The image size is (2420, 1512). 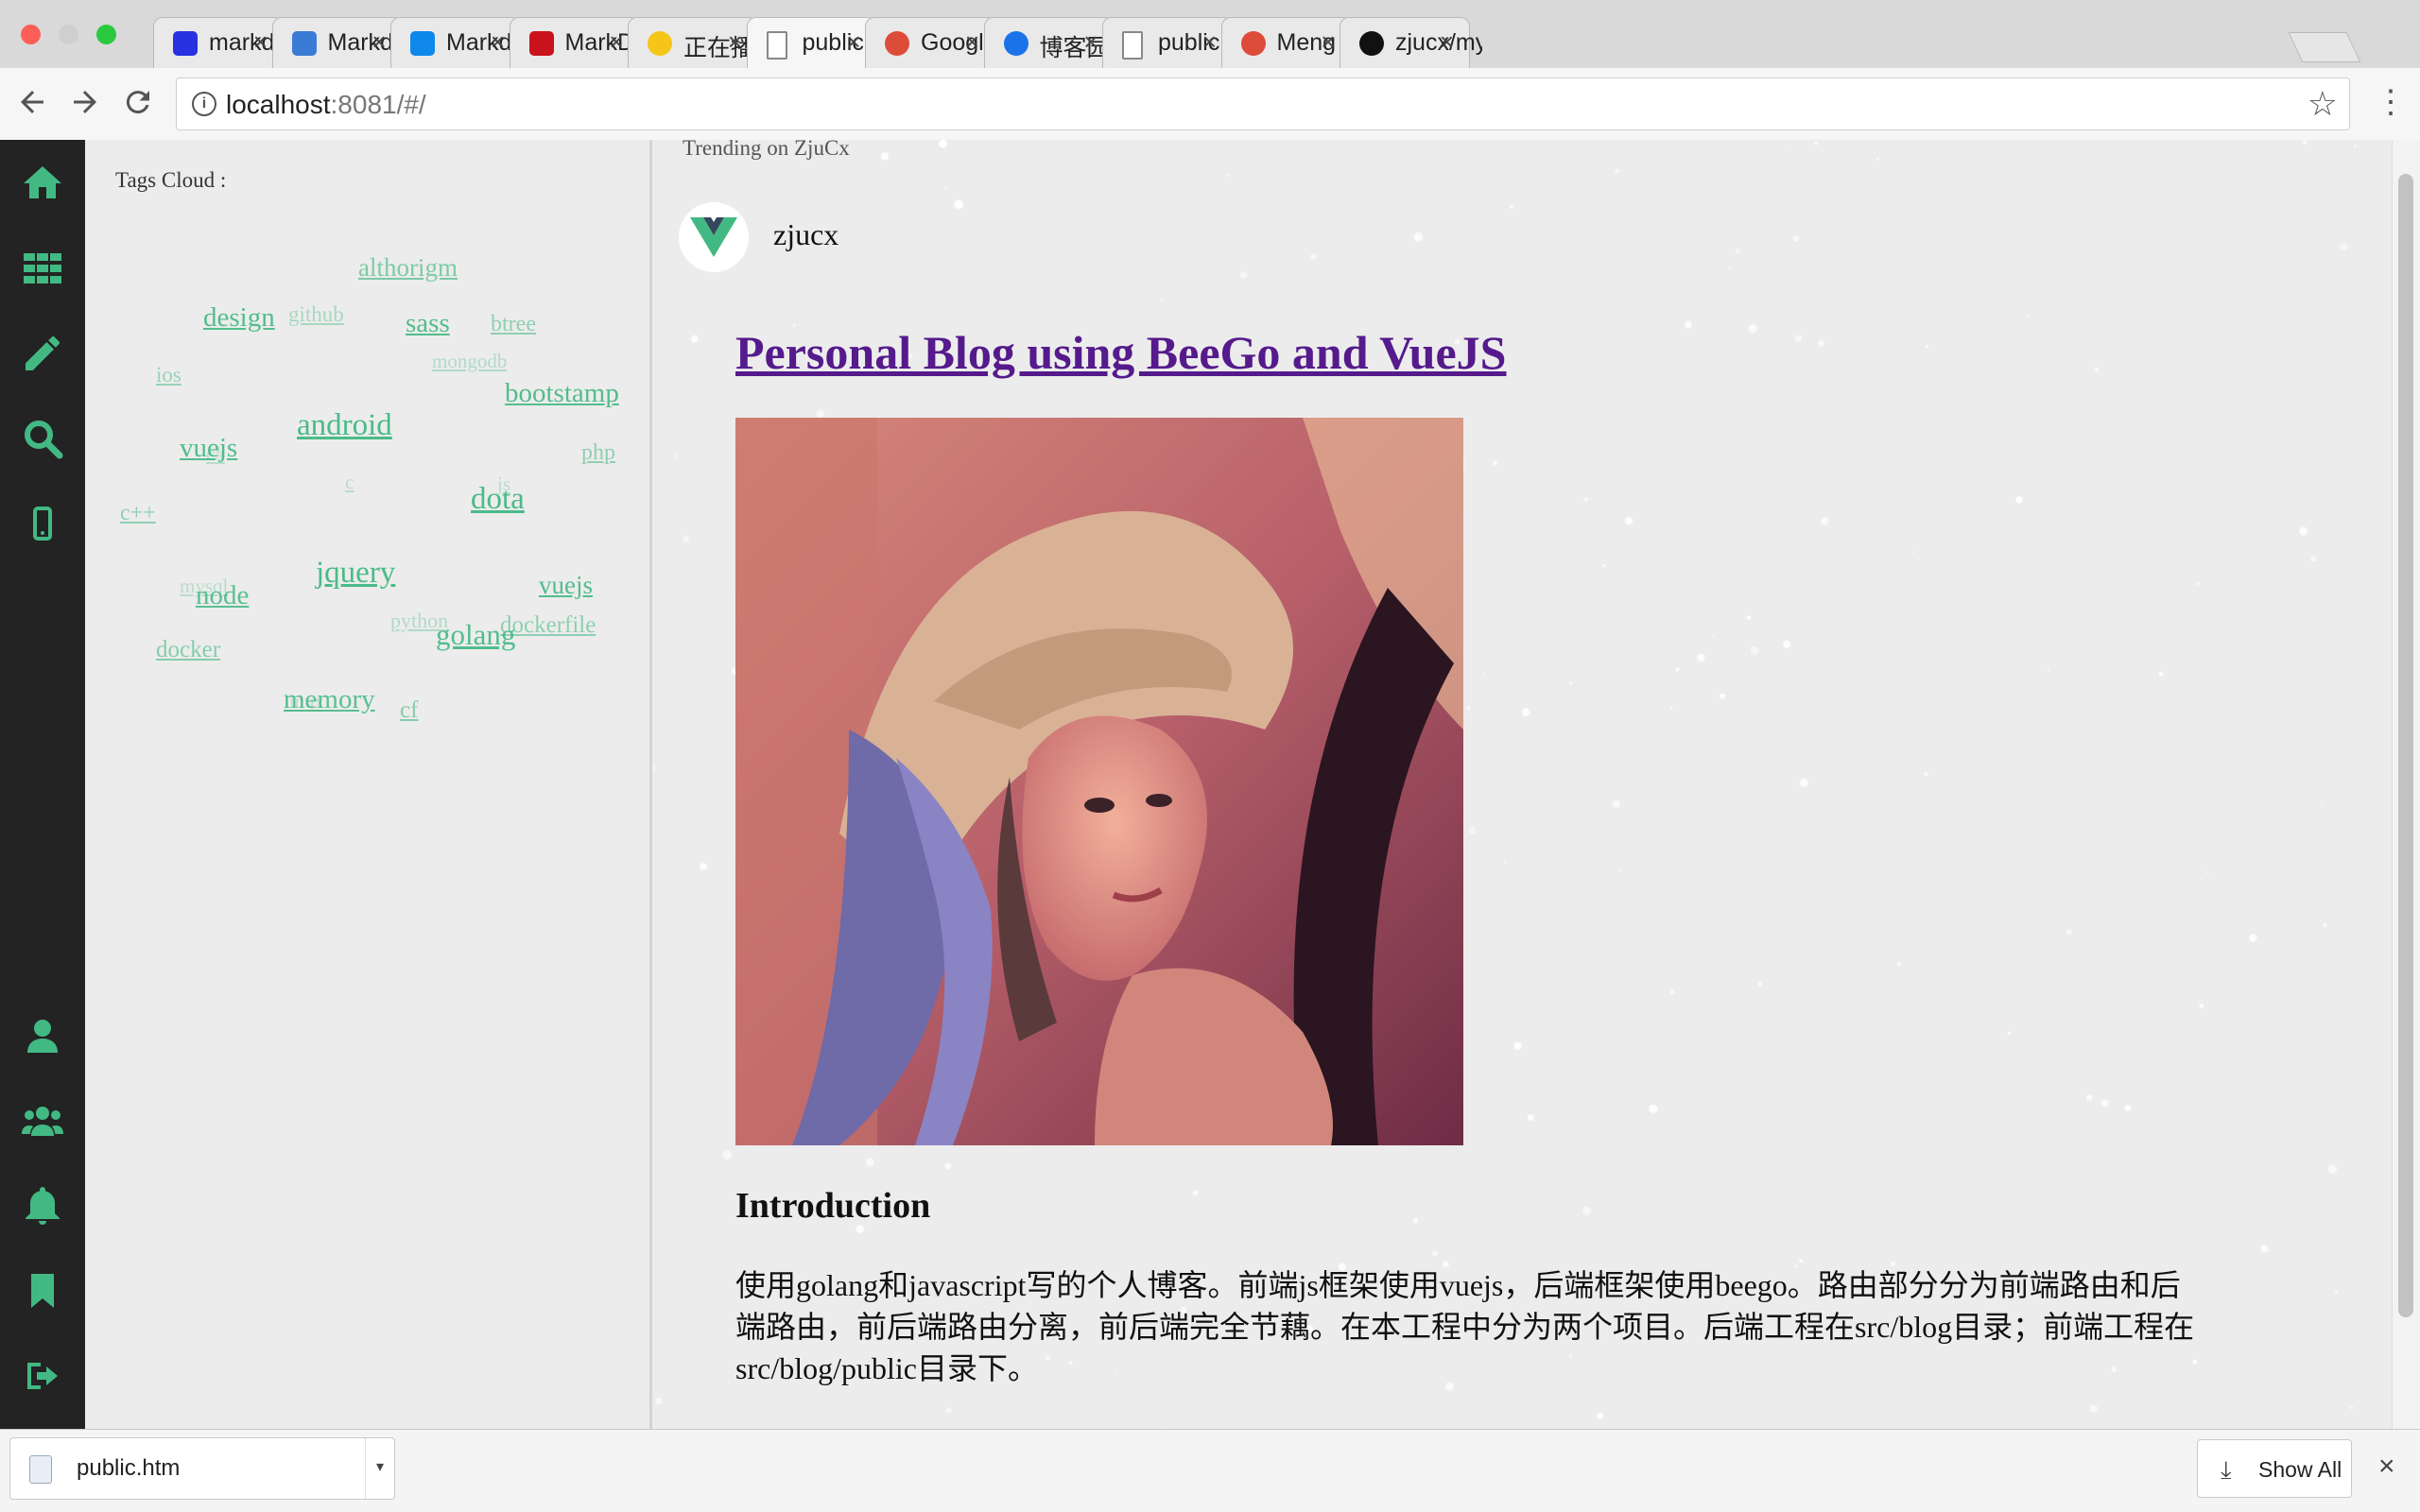 I want to click on drop-icon, so click(x=304, y=43).